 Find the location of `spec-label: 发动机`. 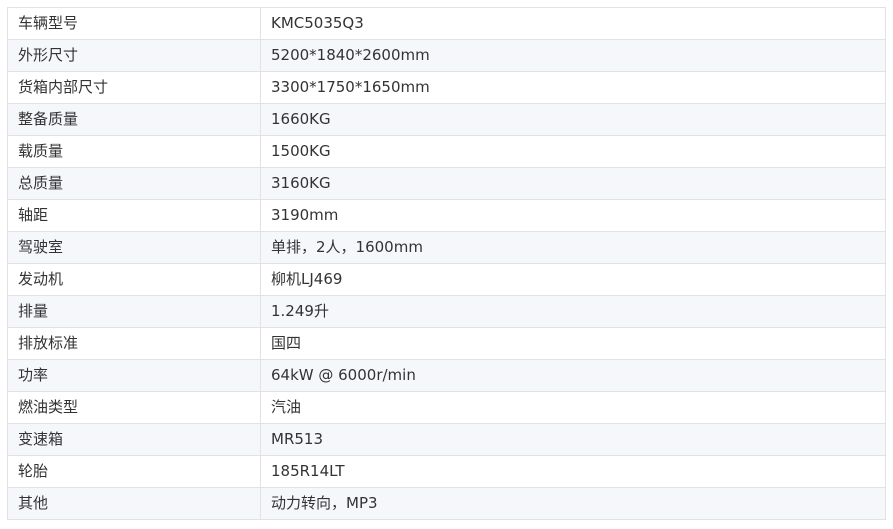

spec-label: 发动机 is located at coordinates (134, 279).